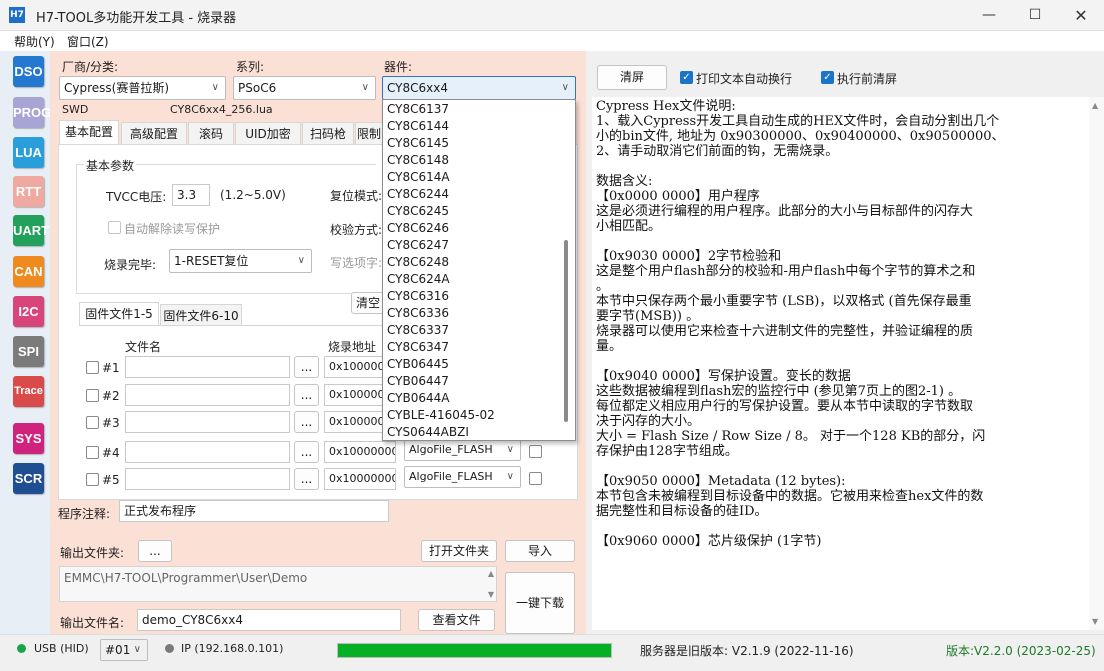 Image resolution: width=1104 pixels, height=671 pixels. Describe the element at coordinates (124, 650) in the screenshot. I see `port-select: #01 ∨` at that location.